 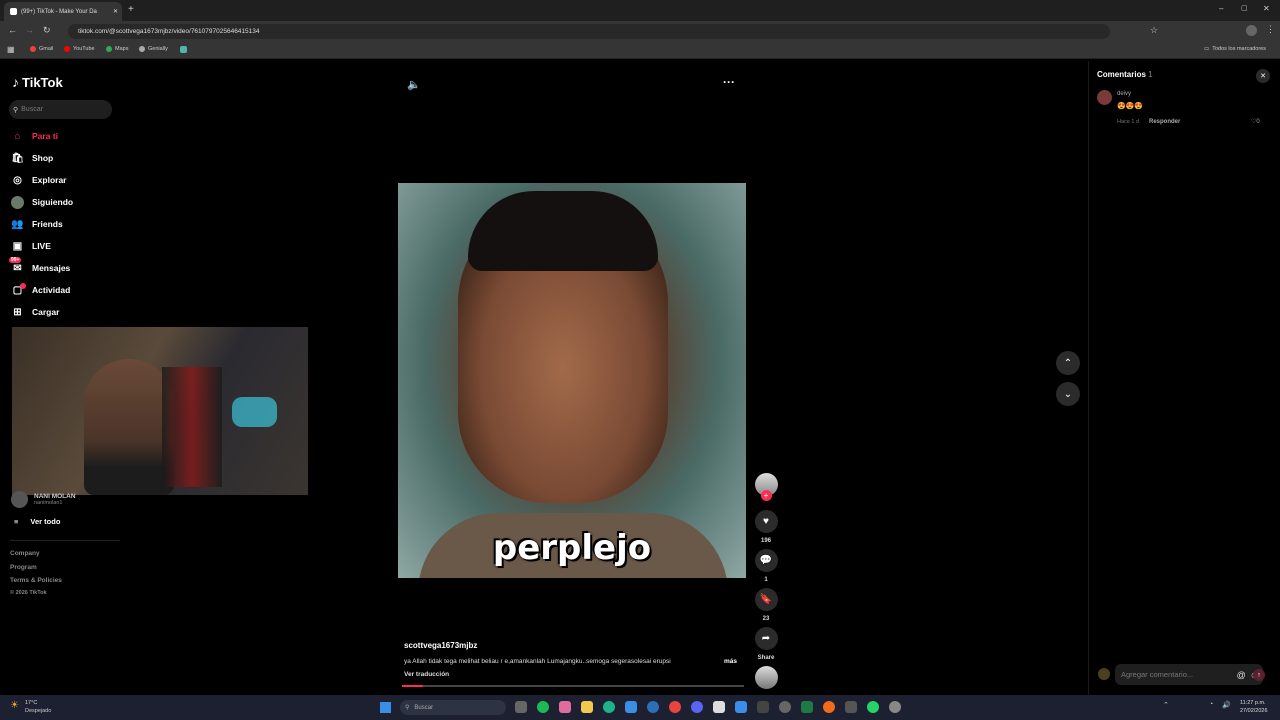 I want to click on speaker-icon: 🔊, so click(x=1226, y=705).